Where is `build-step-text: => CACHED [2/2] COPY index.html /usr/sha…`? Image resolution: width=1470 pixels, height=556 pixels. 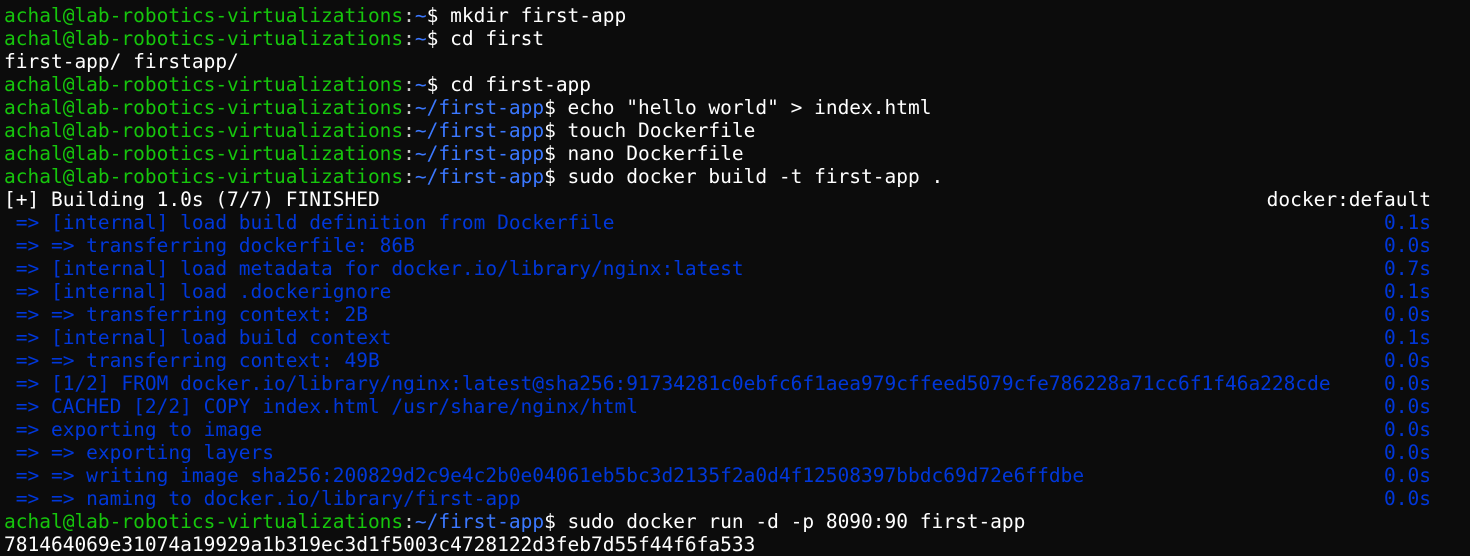
build-step-text: => CACHED [2/2] COPY index.html /usr/sha… is located at coordinates (321, 406).